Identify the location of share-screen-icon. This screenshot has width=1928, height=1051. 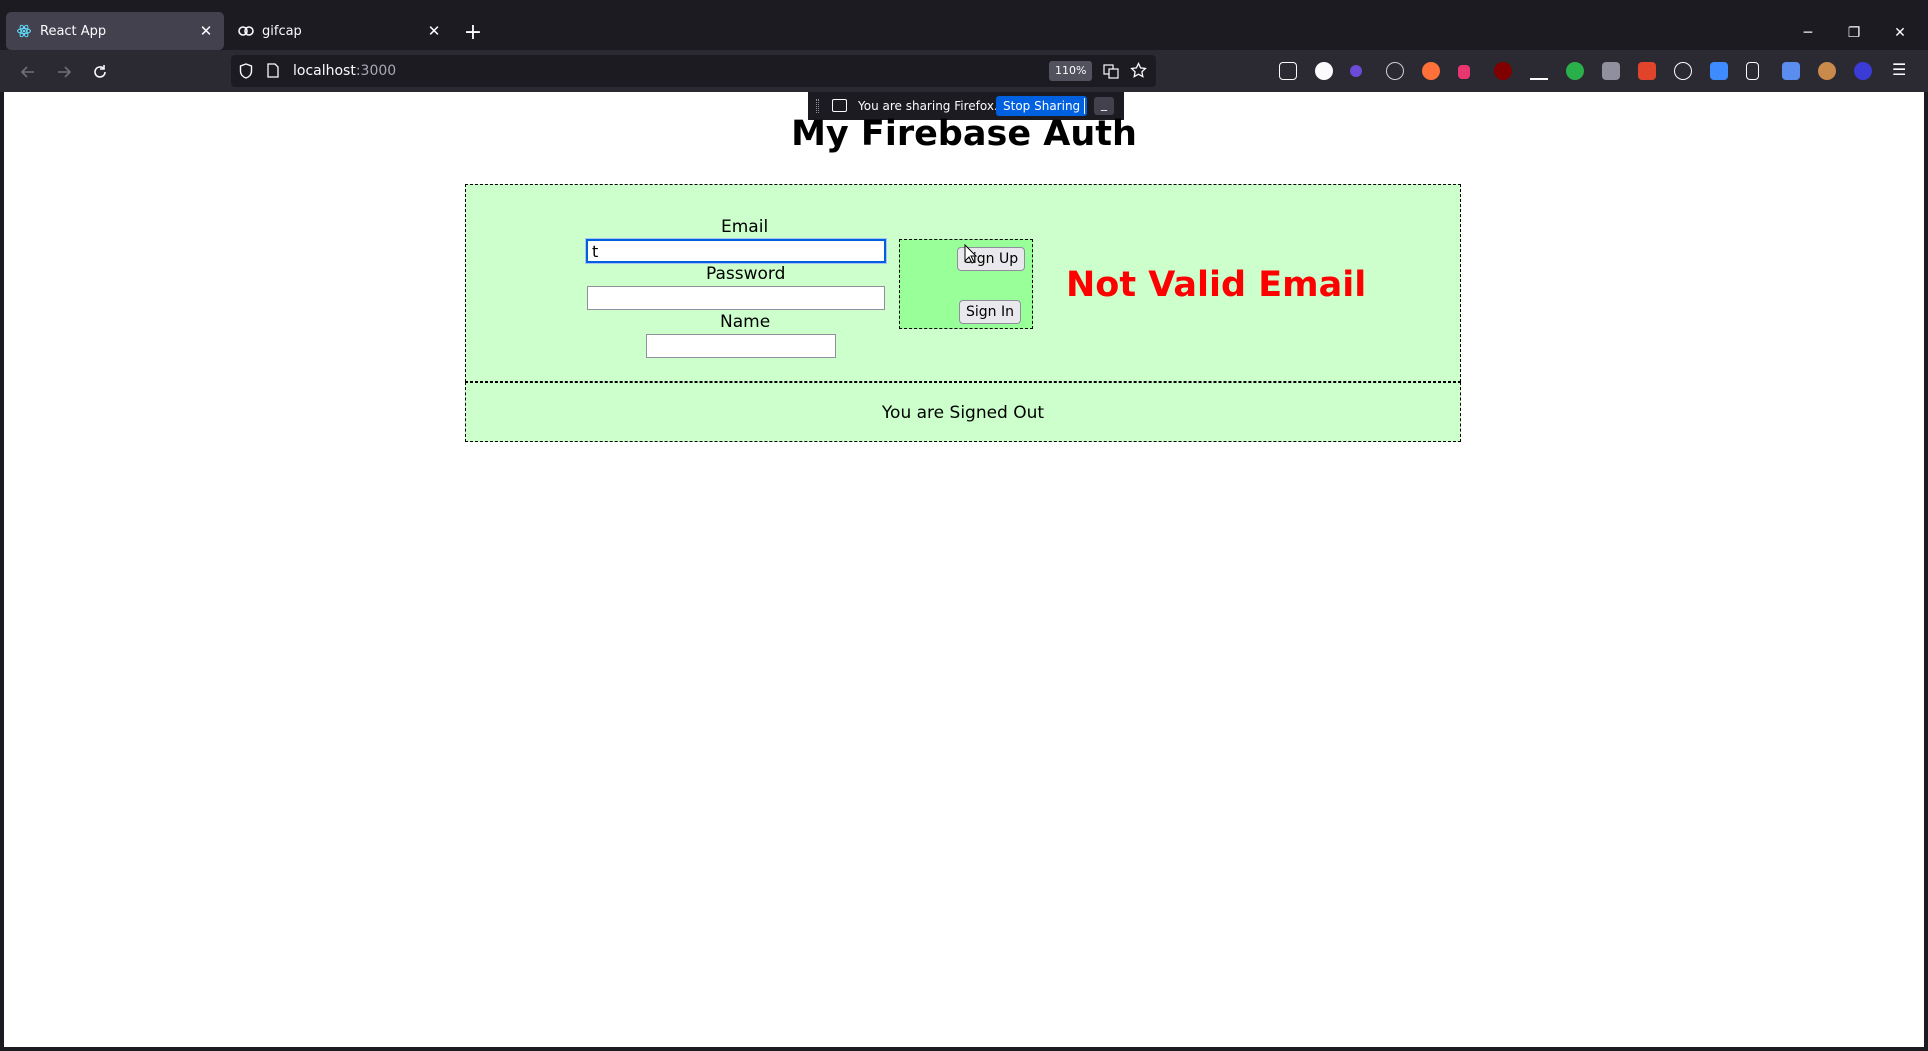
(839, 105).